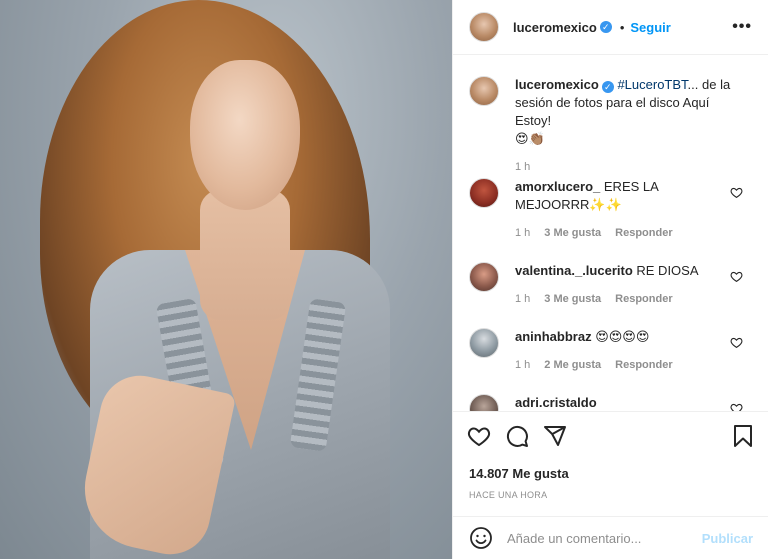 The height and width of the screenshot is (559, 768). What do you see at coordinates (555, 436) in the screenshot?
I see `share-paper-plane-icon` at bounding box center [555, 436].